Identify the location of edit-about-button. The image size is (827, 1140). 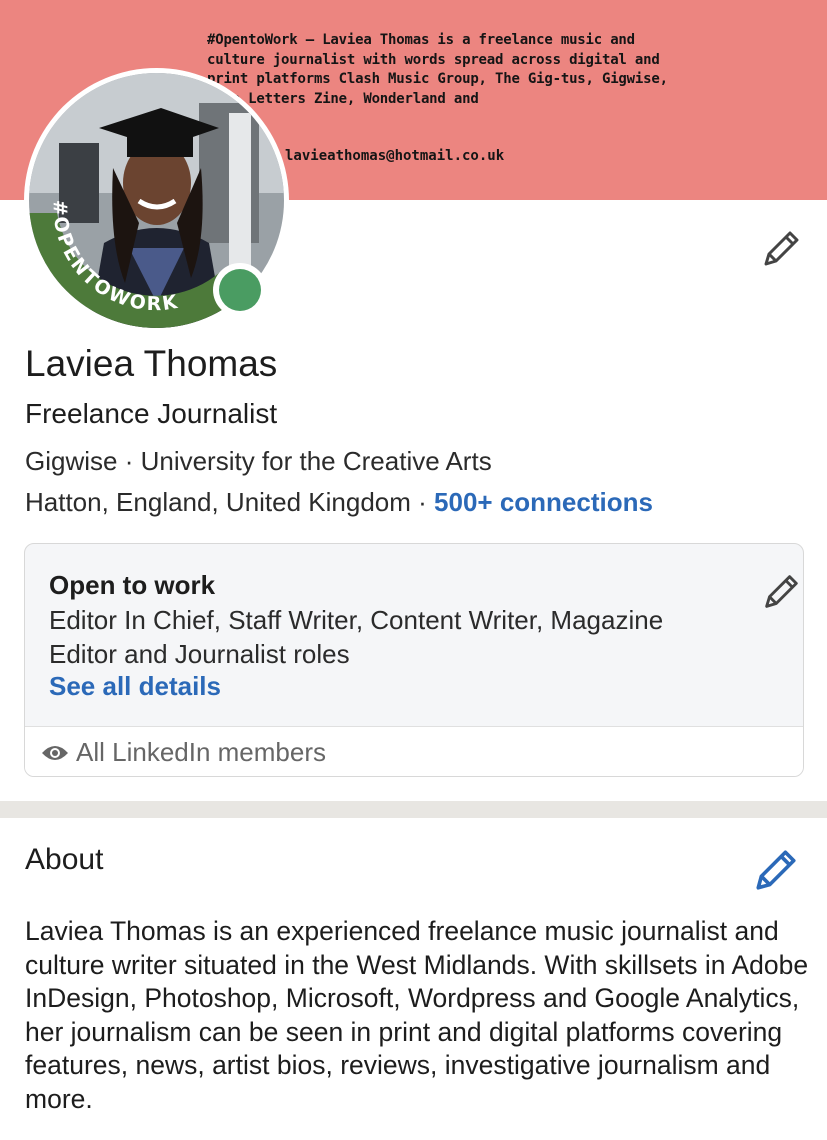
(776, 870).